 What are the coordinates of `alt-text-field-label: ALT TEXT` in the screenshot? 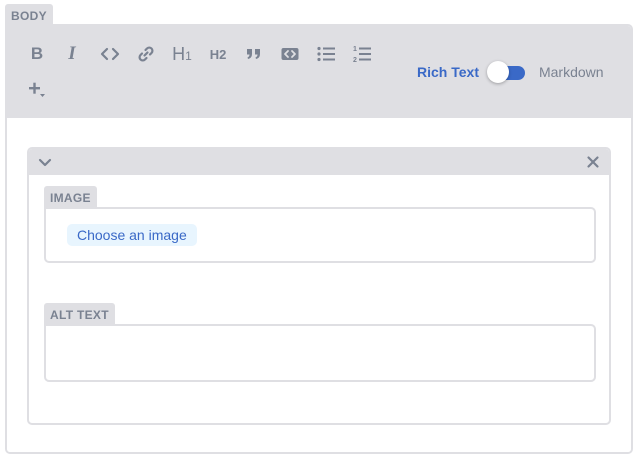 It's located at (79, 314).